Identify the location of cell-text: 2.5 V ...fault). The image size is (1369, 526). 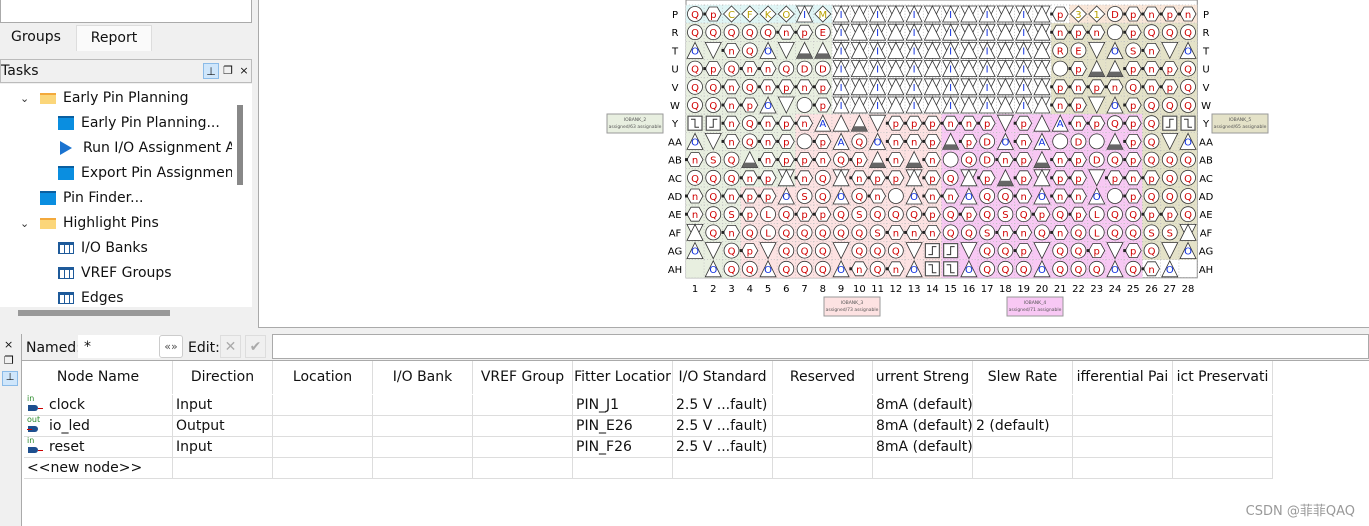
(722, 447).